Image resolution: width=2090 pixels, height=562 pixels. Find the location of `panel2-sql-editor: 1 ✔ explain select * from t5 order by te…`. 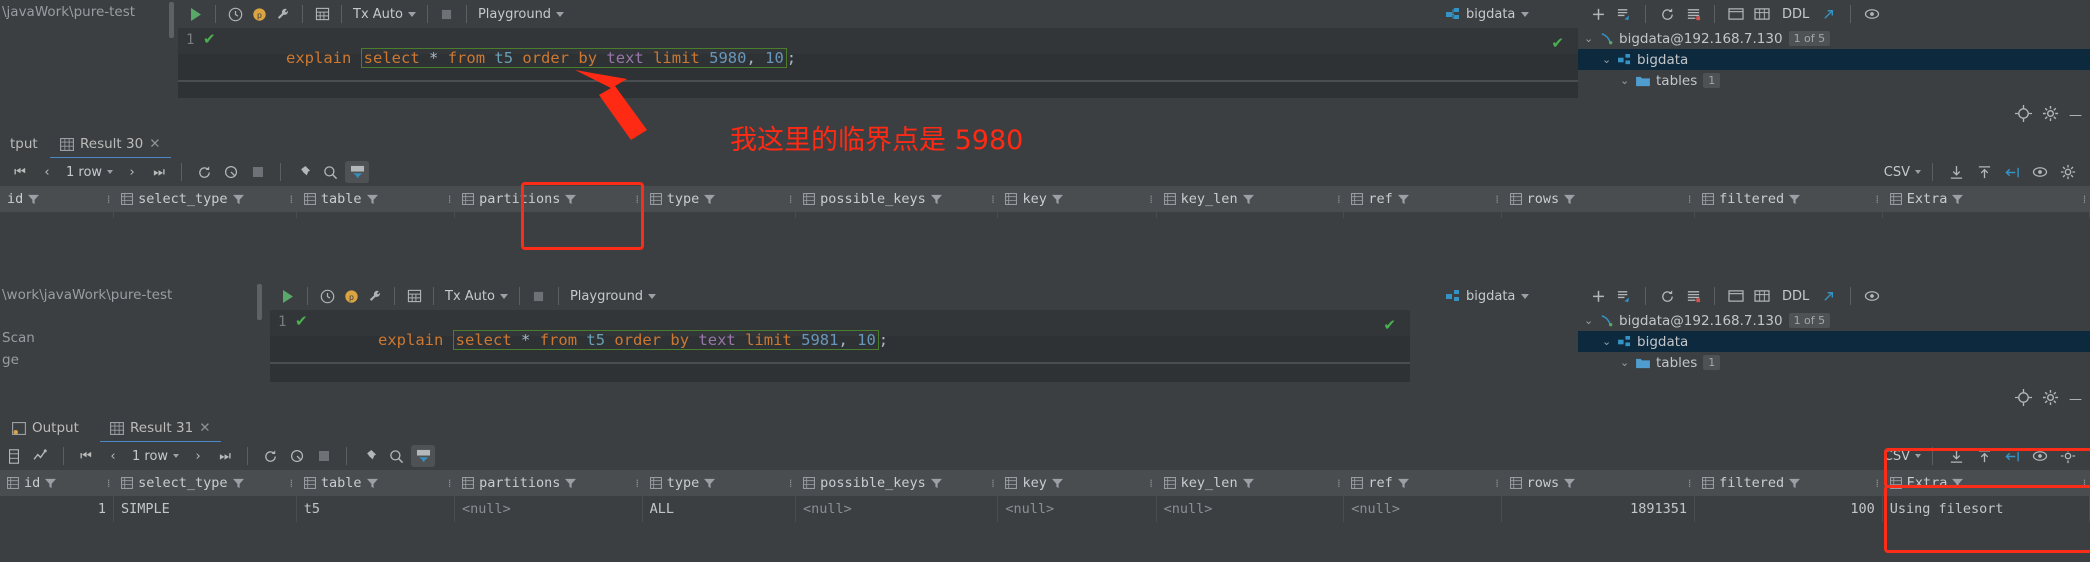

panel2-sql-editor: 1 ✔ explain select * from t5 order by te… is located at coordinates (840, 346).